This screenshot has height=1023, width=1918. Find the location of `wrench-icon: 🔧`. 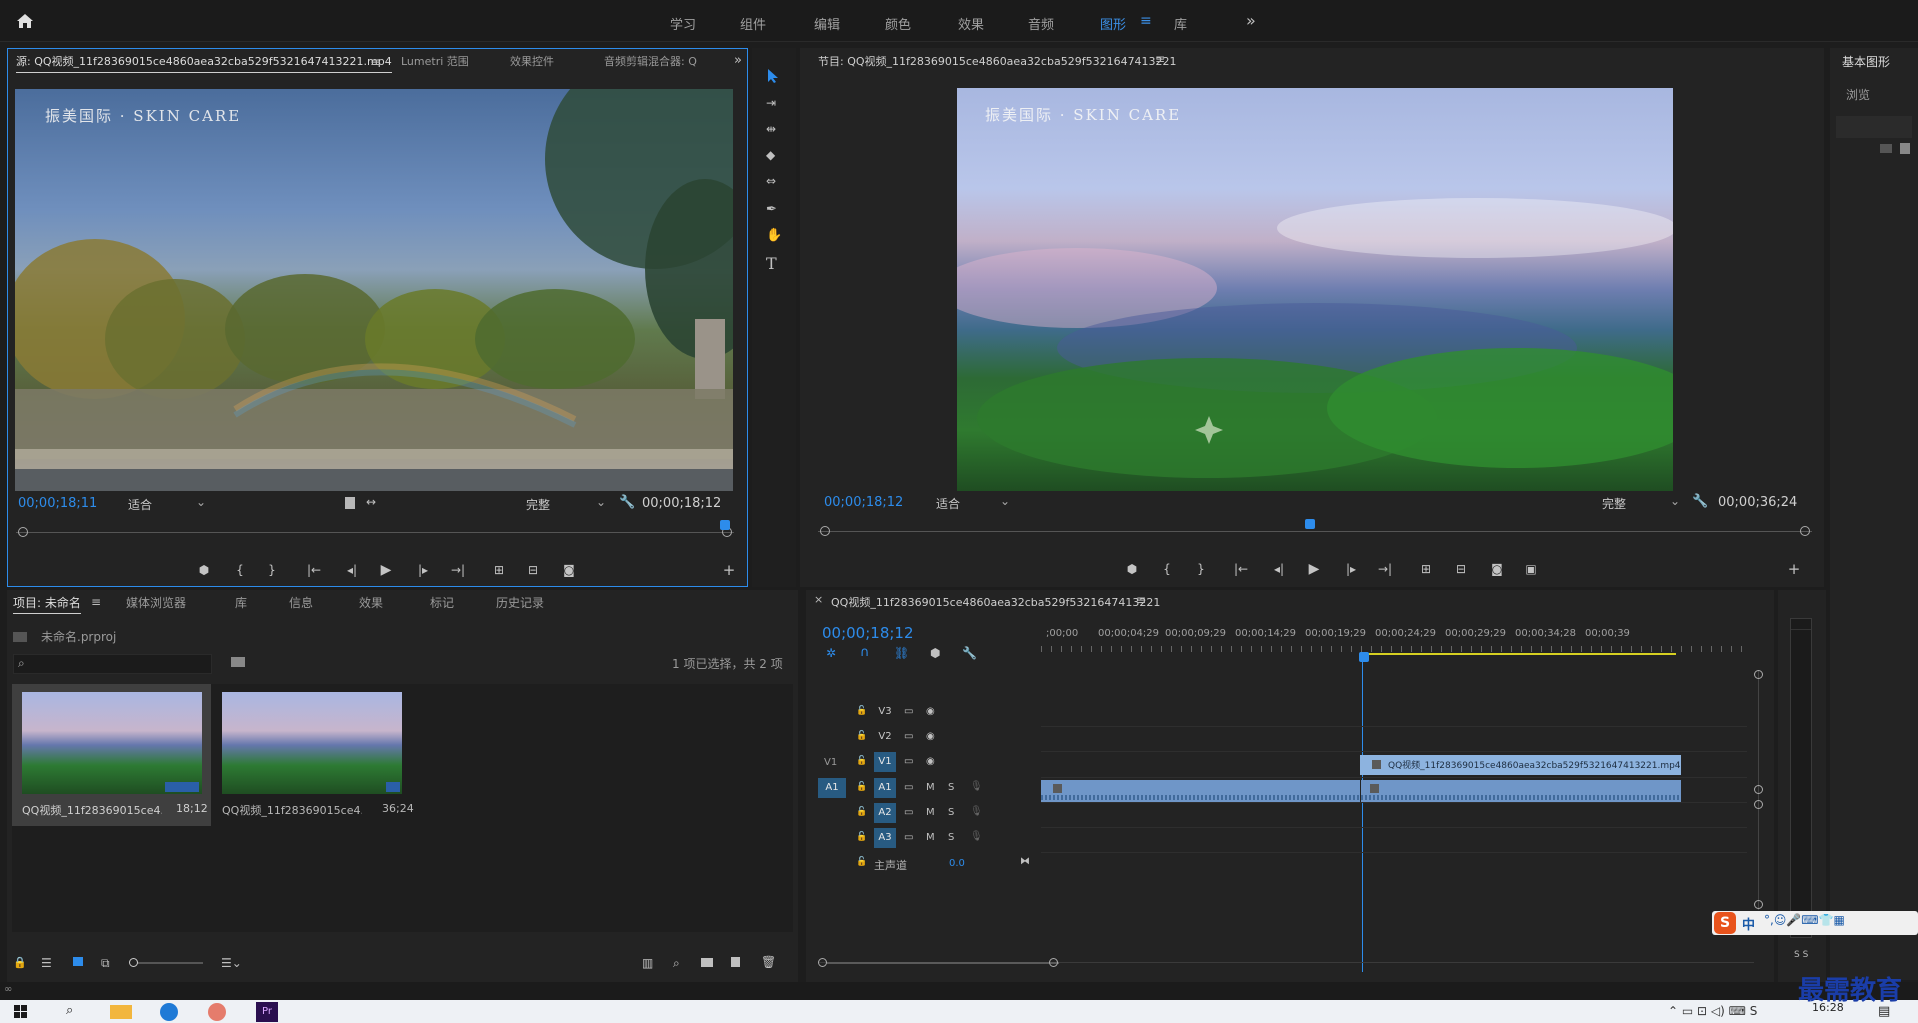

wrench-icon: 🔧 is located at coordinates (627, 502).